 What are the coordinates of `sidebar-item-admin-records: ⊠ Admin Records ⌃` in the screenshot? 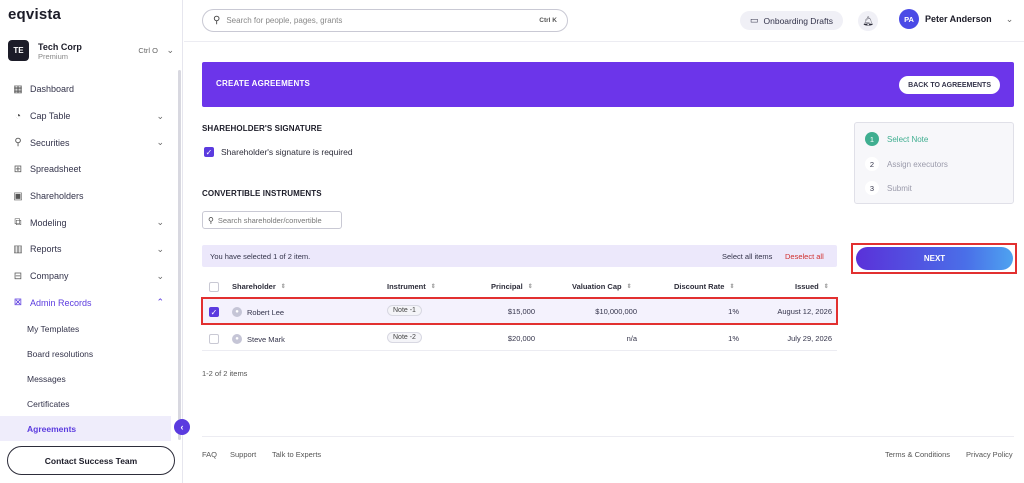 It's located at (89, 303).